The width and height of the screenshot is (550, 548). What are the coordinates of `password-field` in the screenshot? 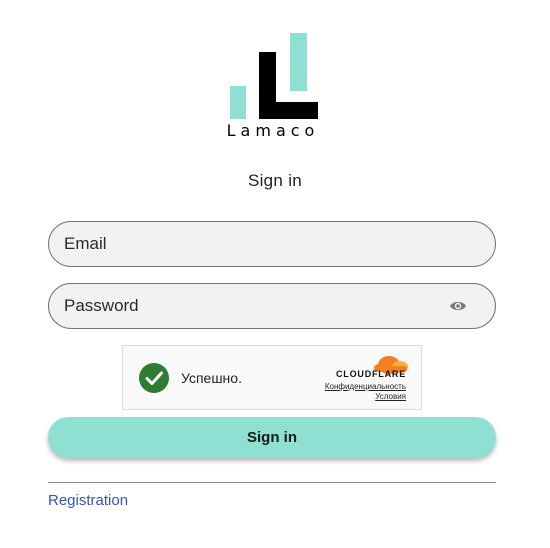 It's located at (254, 306).